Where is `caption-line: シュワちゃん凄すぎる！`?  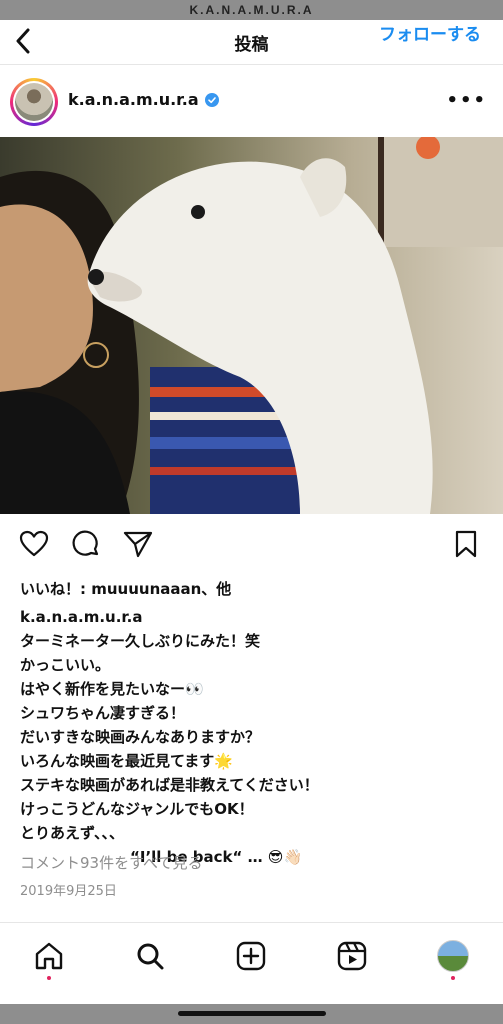 caption-line: シュワちゃん凄すぎる！ is located at coordinates (103, 713).